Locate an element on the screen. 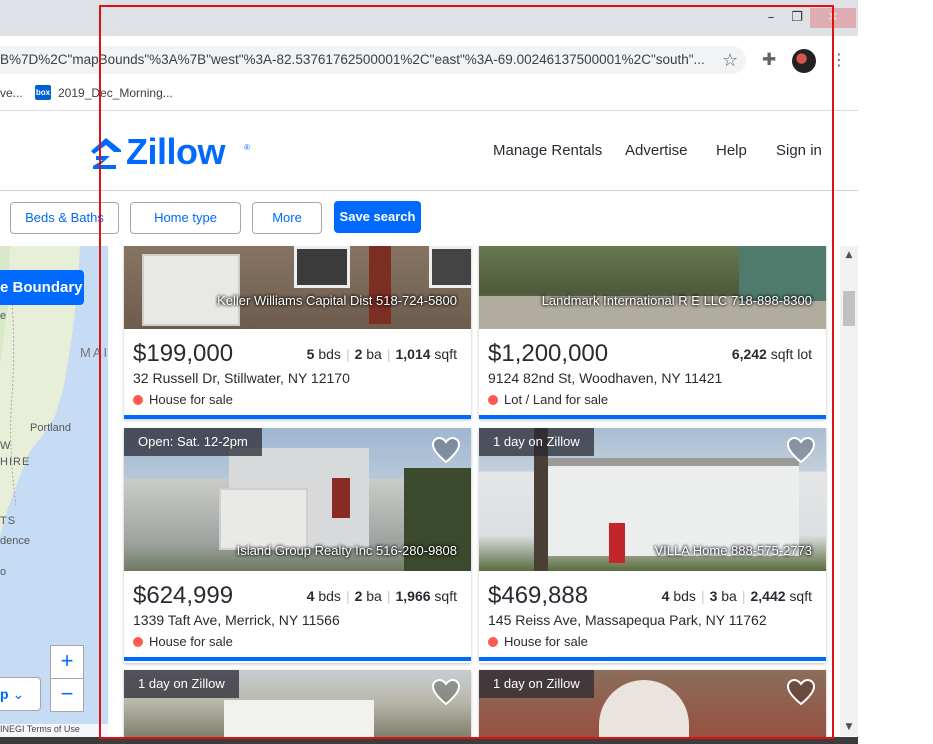  map-label: MAI is located at coordinates (95, 352).